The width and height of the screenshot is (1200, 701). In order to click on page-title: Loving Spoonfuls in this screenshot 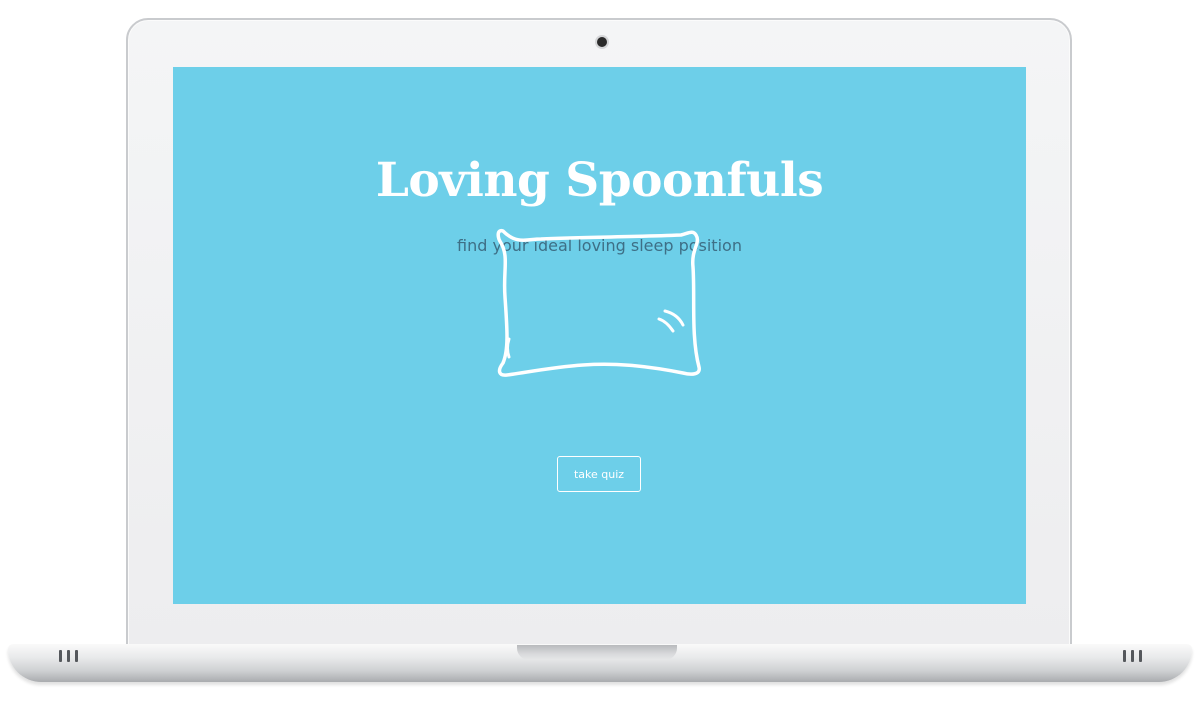, I will do `click(599, 180)`.